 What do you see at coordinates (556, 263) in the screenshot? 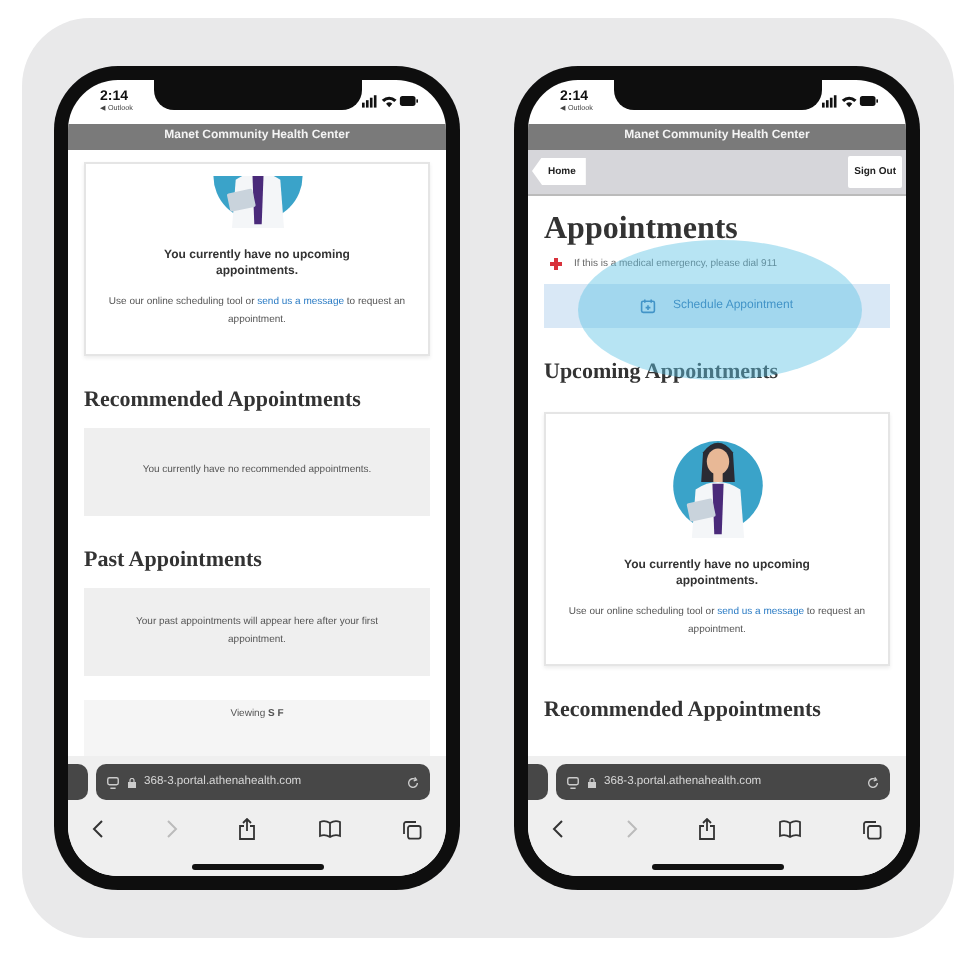
I see `medical-cross-icon` at bounding box center [556, 263].